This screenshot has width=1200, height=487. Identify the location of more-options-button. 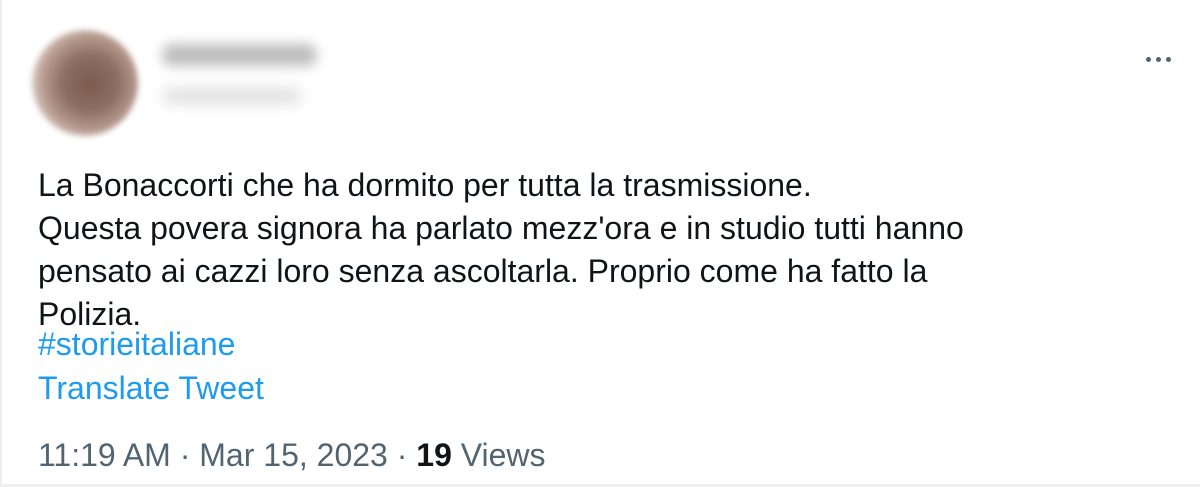
(1158, 59).